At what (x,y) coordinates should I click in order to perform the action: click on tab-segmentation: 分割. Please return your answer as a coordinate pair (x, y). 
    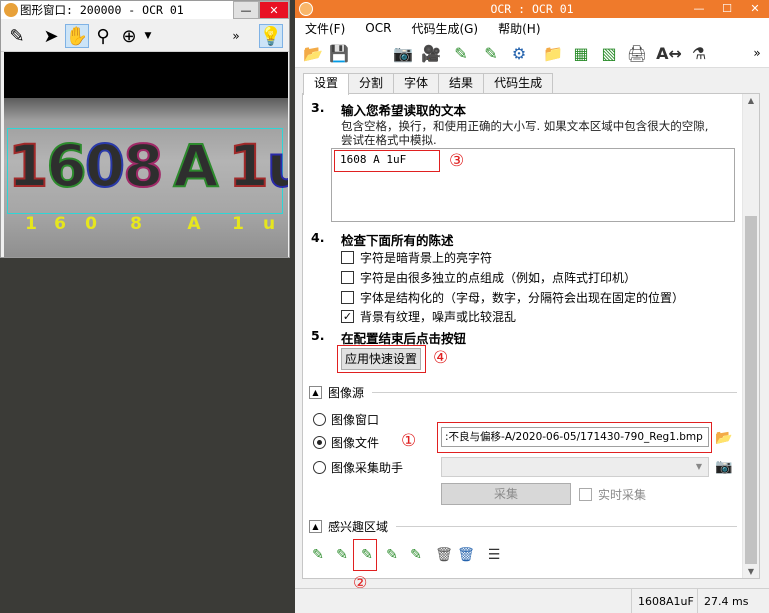
    Looking at the image, I should click on (371, 83).